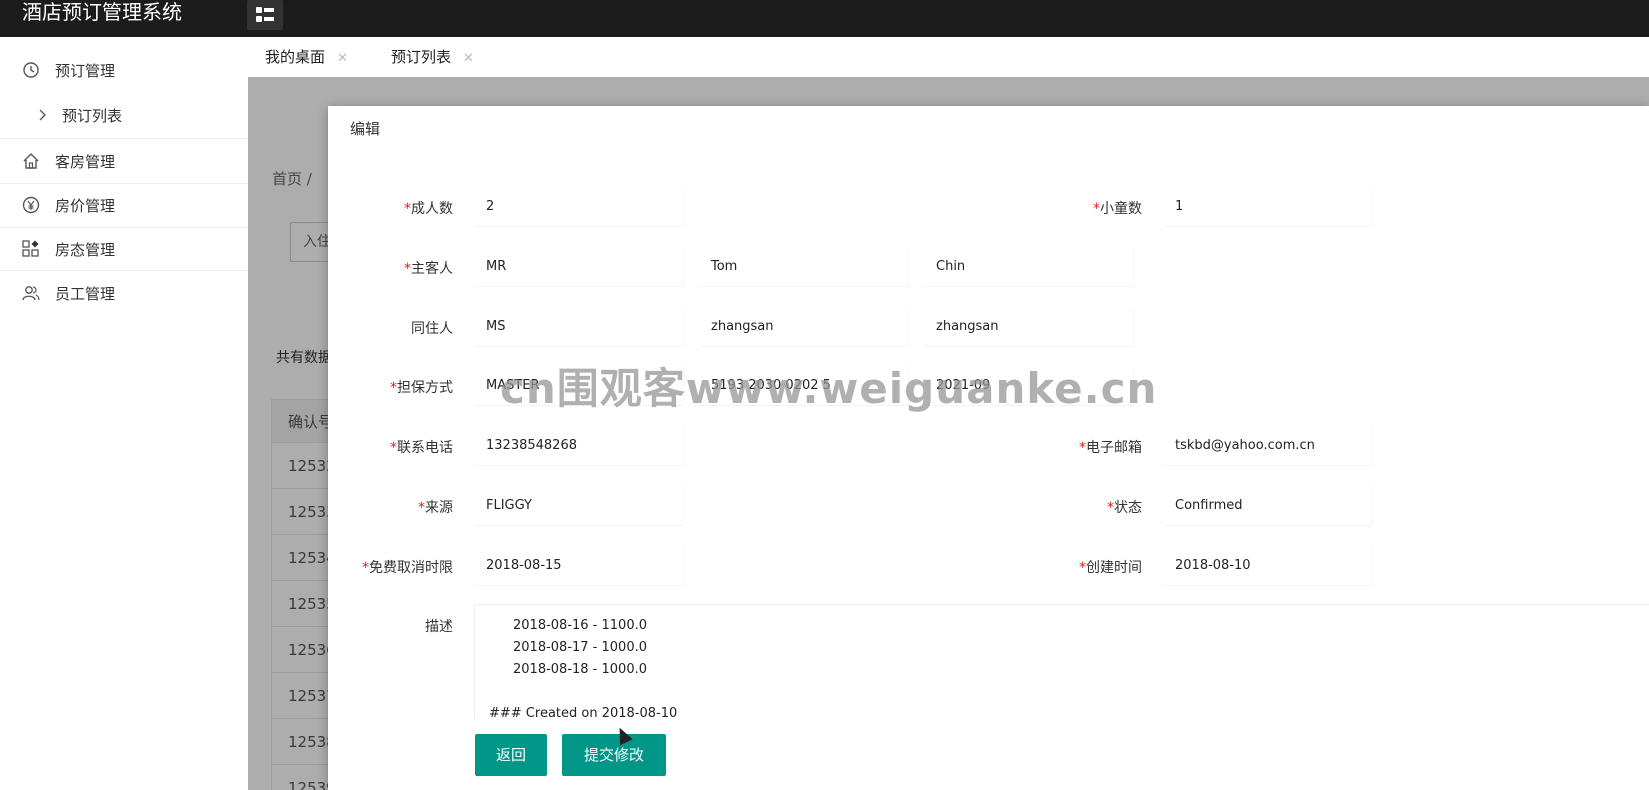 The image size is (1649, 790). What do you see at coordinates (1268, 446) in the screenshot?
I see `email-field: tskbd@yahoo.com.cn` at bounding box center [1268, 446].